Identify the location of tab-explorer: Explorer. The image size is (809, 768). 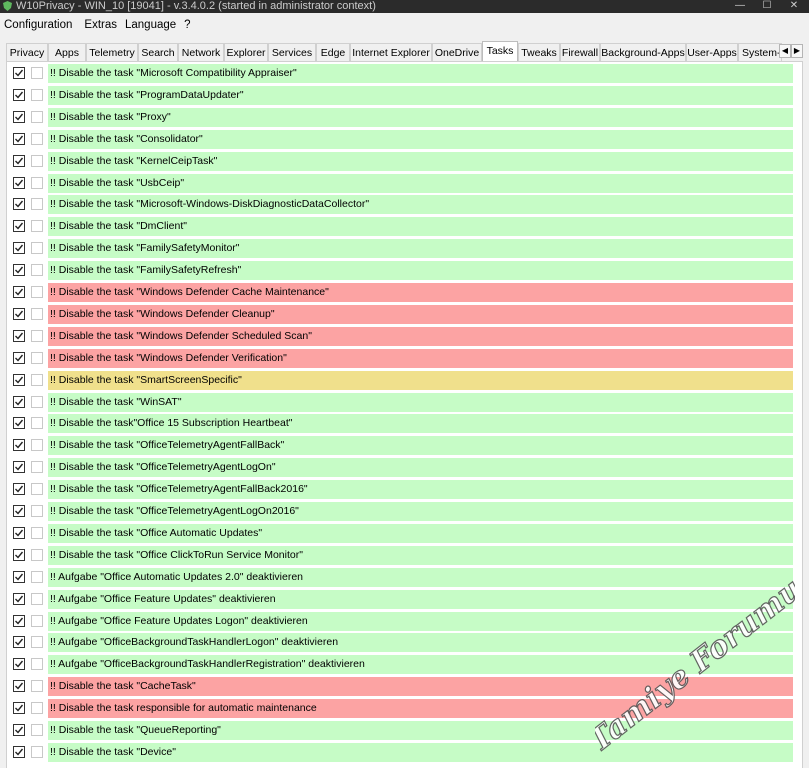
(246, 52).